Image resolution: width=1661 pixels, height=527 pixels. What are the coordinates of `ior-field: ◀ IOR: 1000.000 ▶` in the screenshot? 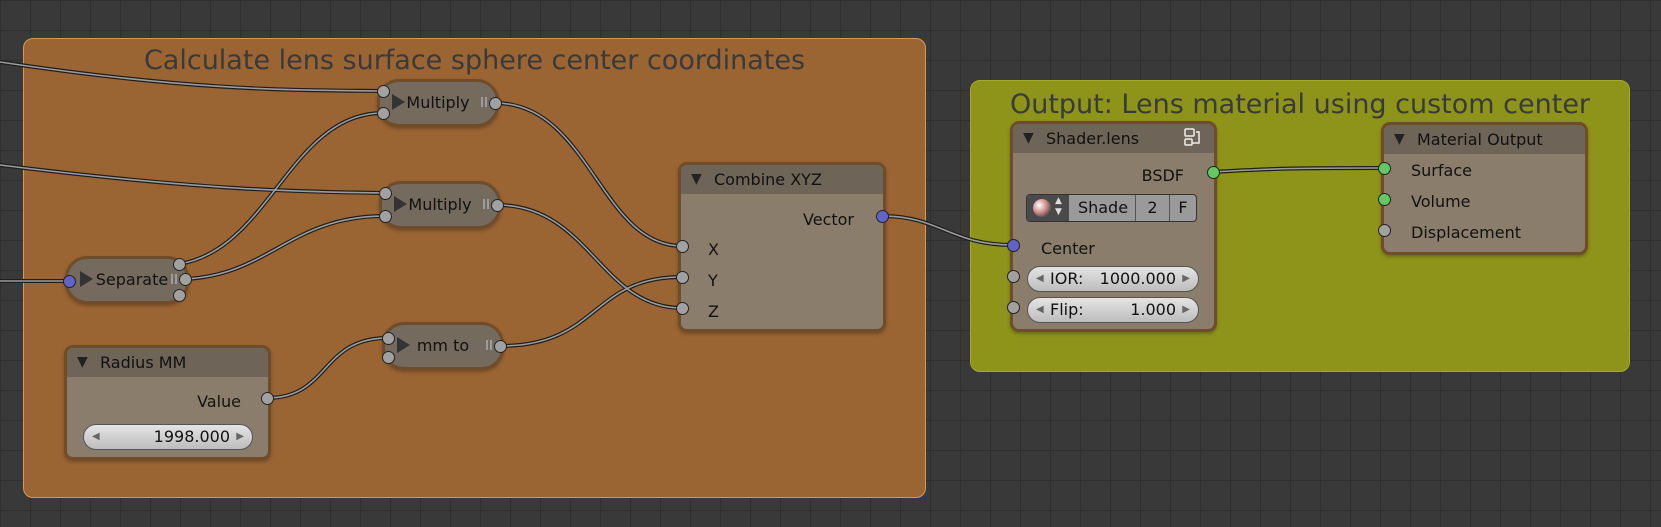 It's located at (1113, 279).